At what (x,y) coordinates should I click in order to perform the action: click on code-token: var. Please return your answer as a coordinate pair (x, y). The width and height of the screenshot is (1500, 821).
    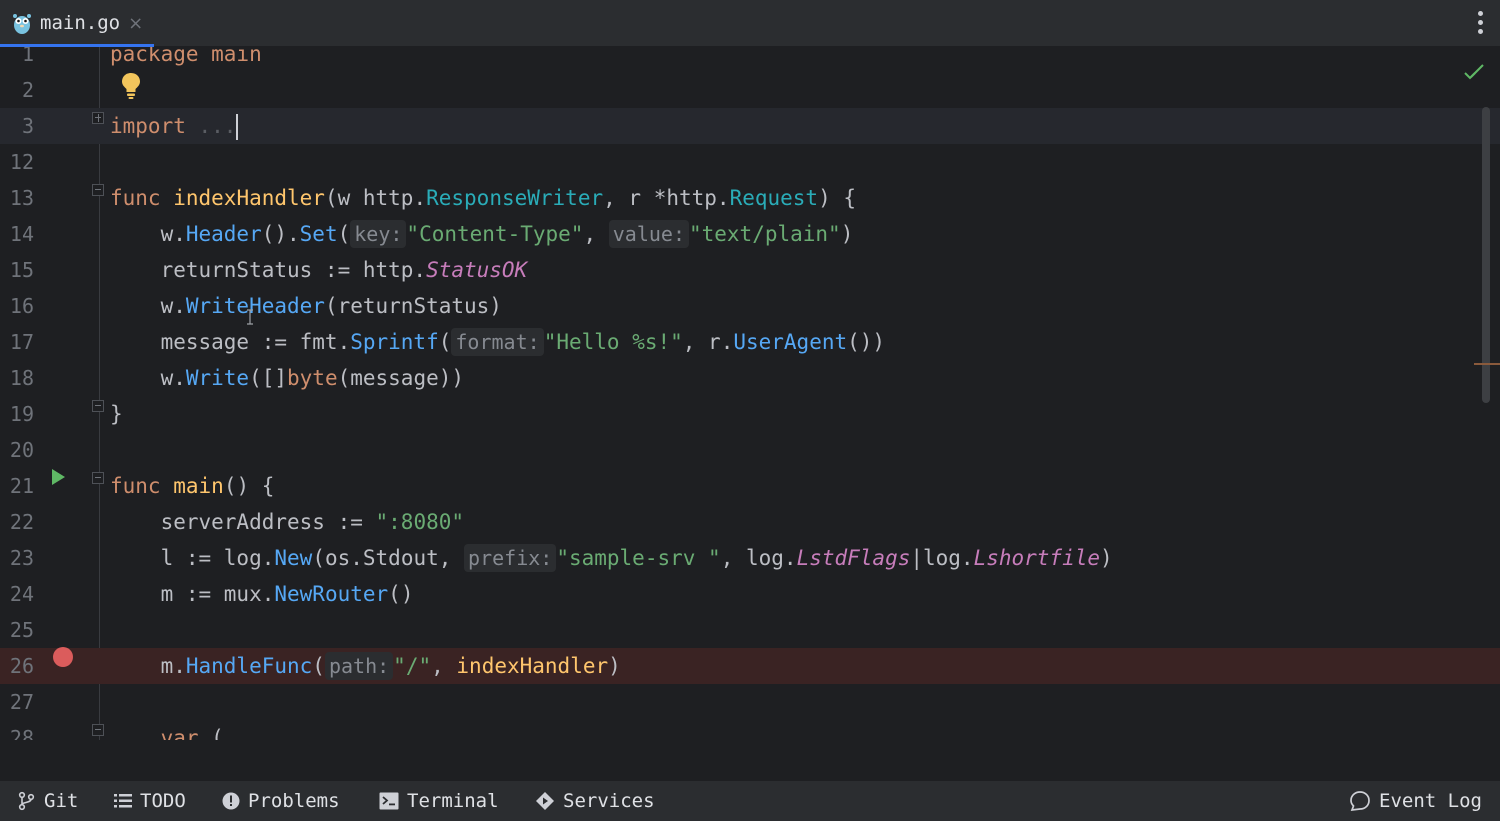
    Looking at the image, I should click on (179, 733).